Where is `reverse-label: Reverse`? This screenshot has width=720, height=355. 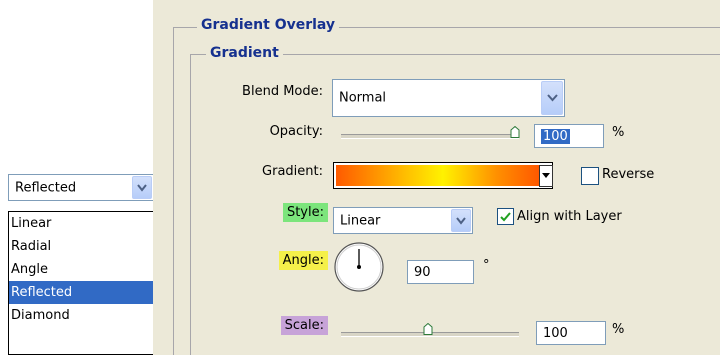
reverse-label: Reverse is located at coordinates (628, 174).